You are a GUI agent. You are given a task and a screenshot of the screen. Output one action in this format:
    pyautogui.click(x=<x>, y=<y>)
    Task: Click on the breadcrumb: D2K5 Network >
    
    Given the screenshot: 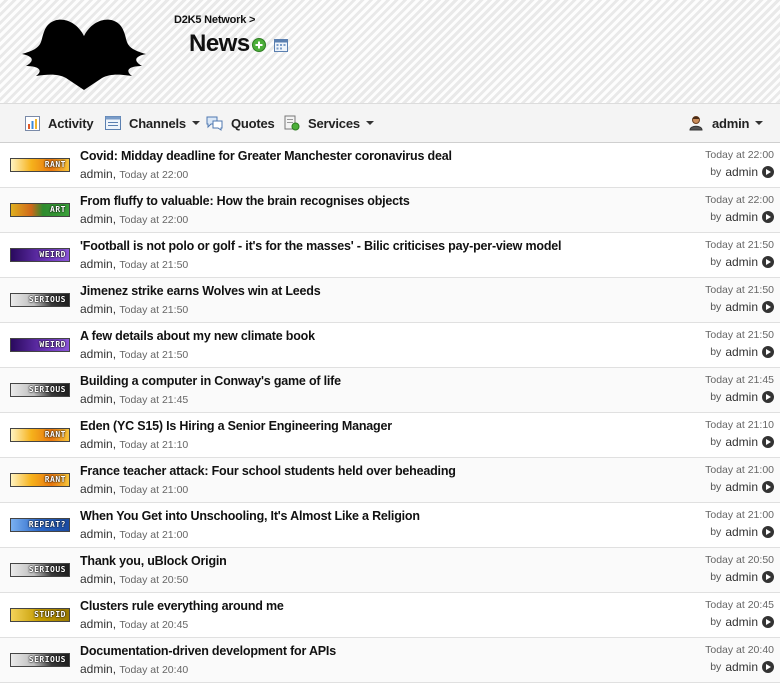 What is the action you would take?
    pyautogui.click(x=214, y=20)
    